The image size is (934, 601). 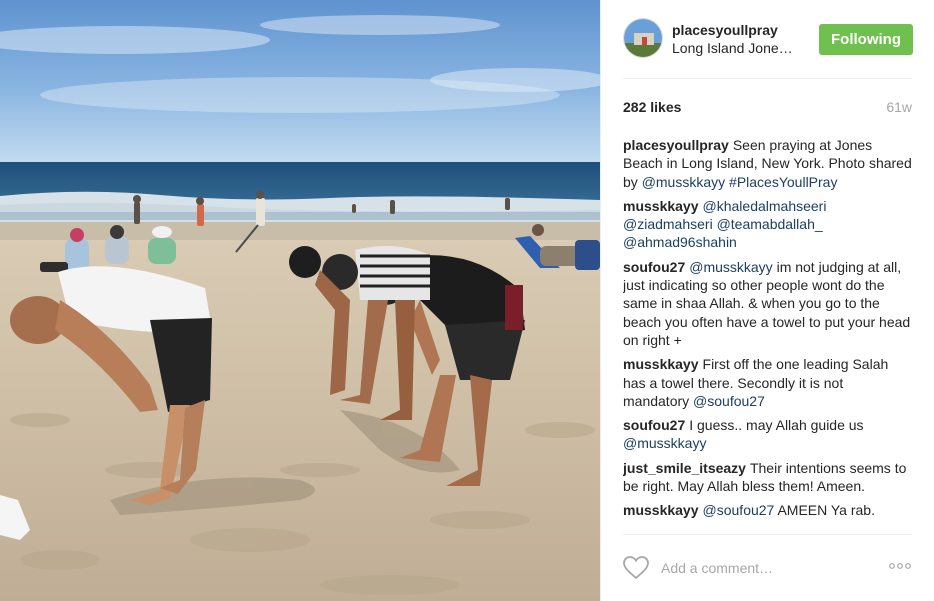 I want to click on header-divider, so click(x=767, y=78).